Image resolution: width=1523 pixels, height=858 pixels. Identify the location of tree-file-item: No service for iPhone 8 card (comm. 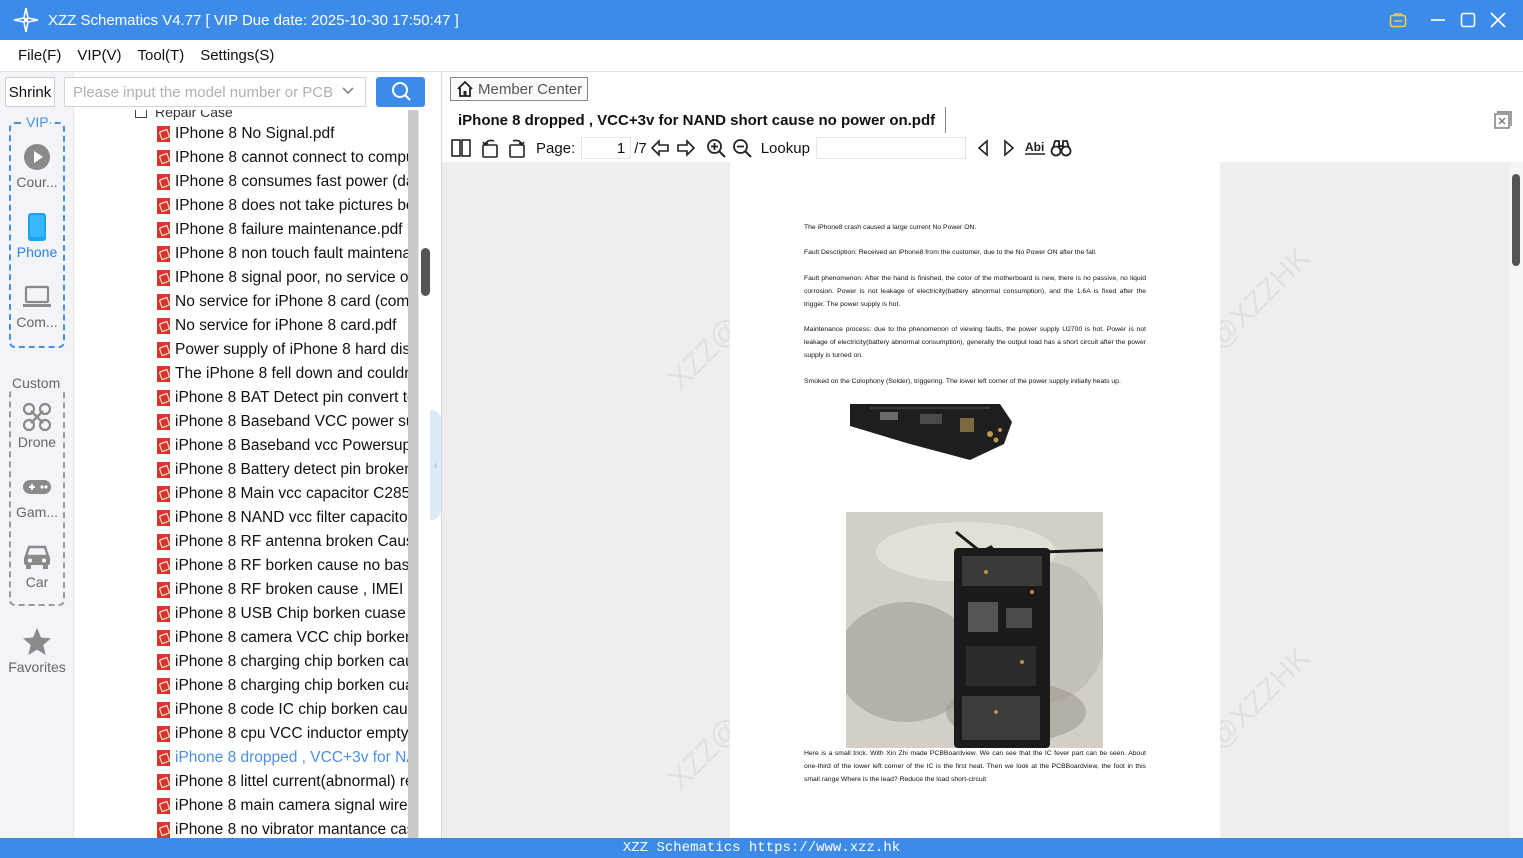
(282, 302).